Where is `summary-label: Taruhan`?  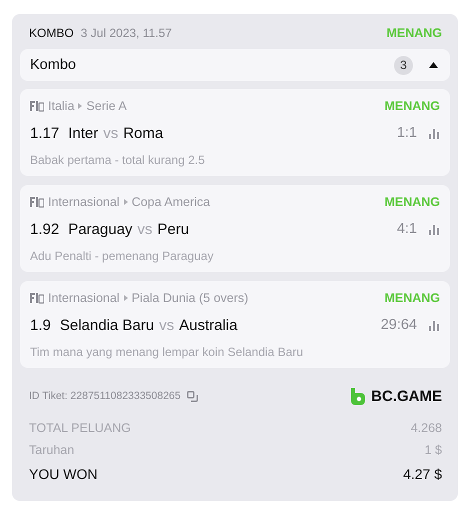
summary-label: Taruhan is located at coordinates (51, 450).